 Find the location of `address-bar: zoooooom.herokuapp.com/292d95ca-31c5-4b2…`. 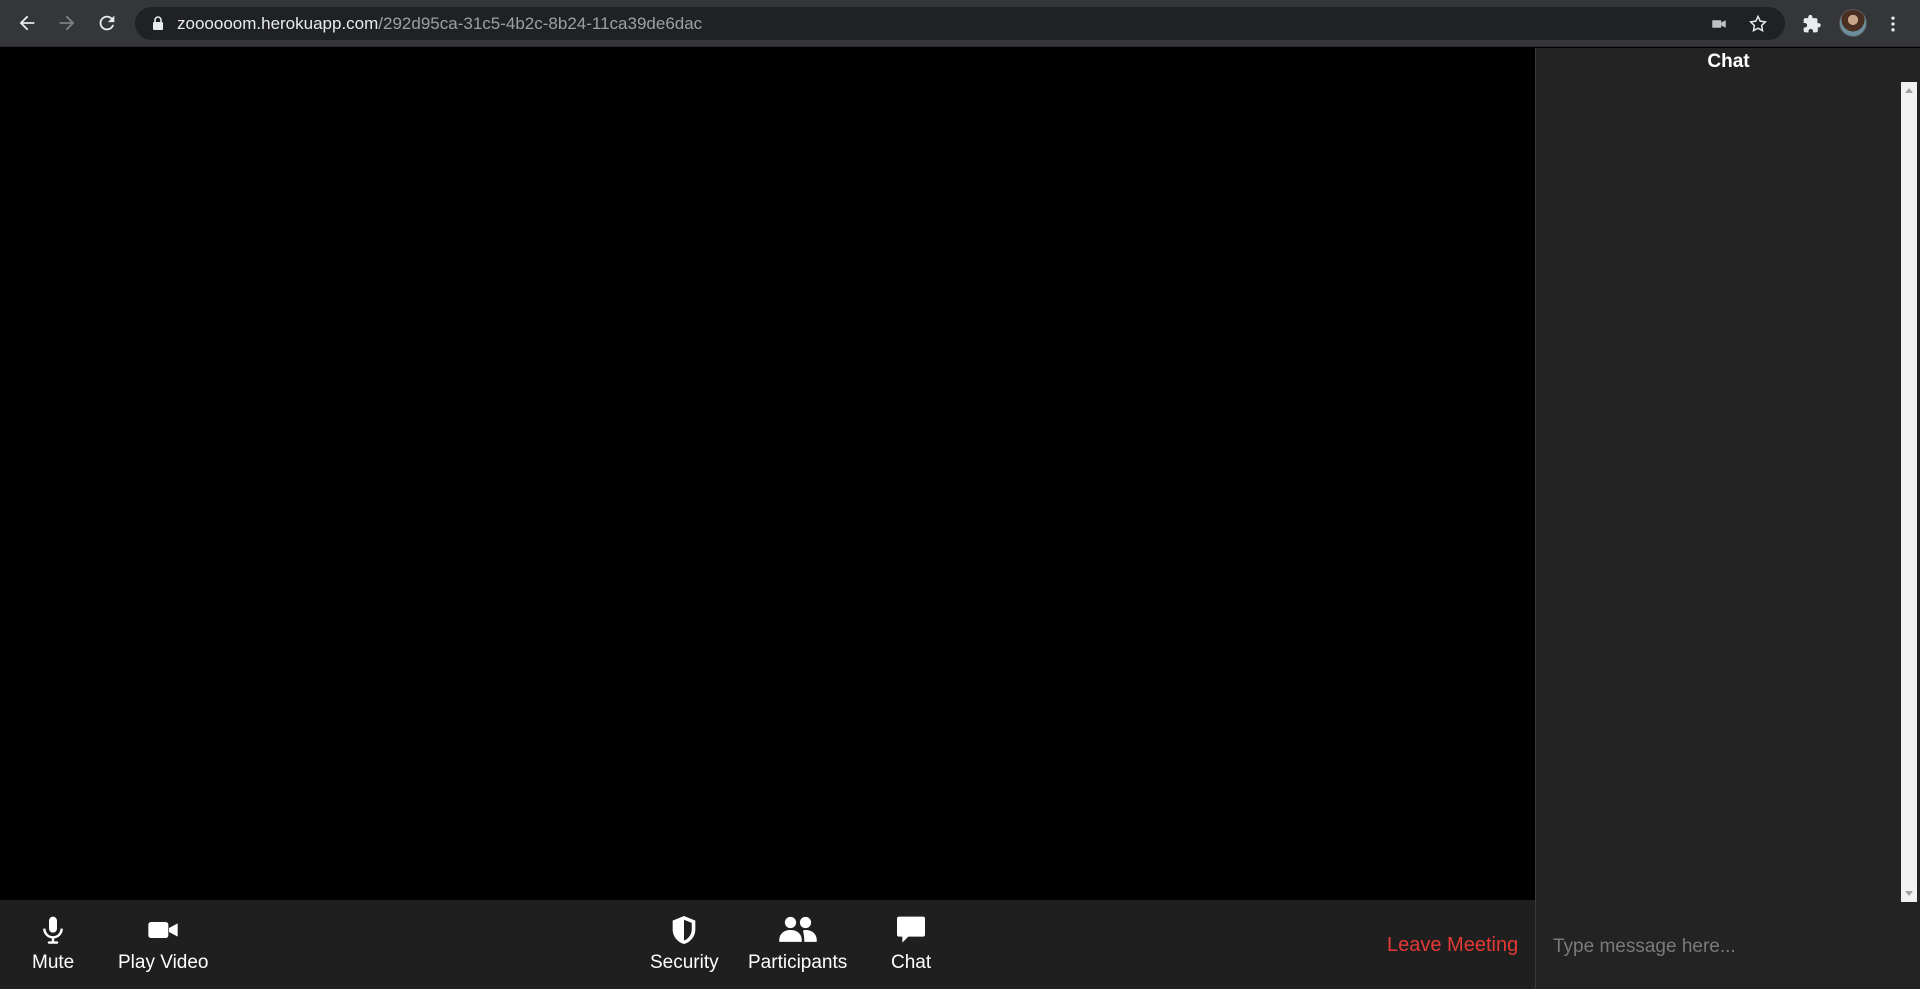

address-bar: zoooooom.herokuapp.com/292d95ca-31c5-4b2… is located at coordinates (960, 23).